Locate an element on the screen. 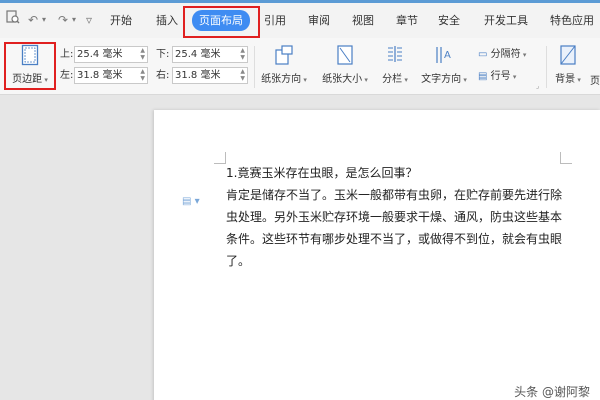  left-margin-input: 31.8 毫米 ▲ ▼ is located at coordinates (111, 75).